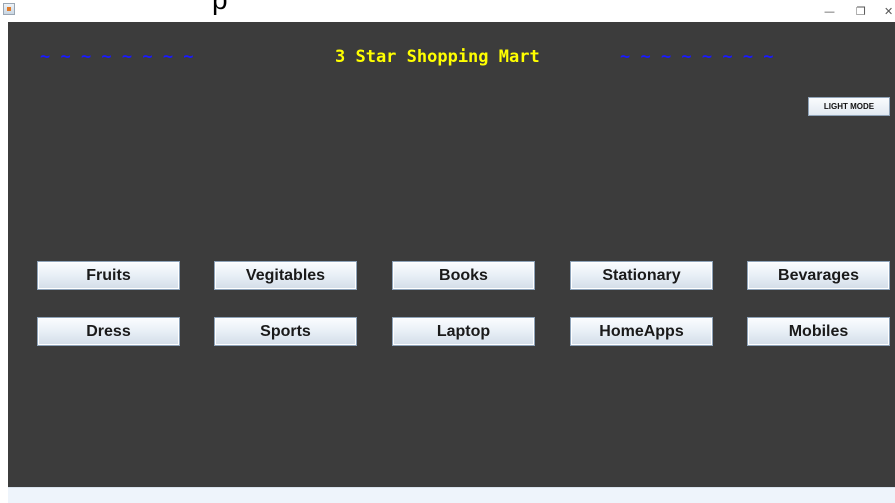  I want to click on category-button-vegitables: Vegitables, so click(285, 275).